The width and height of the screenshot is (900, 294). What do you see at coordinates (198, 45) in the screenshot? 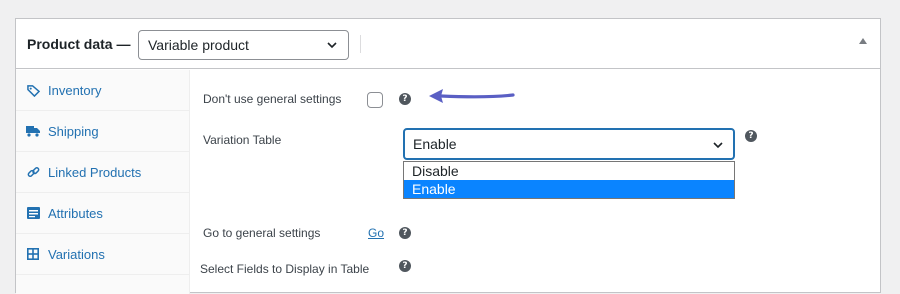
I see `product-type-value: Variable product` at bounding box center [198, 45].